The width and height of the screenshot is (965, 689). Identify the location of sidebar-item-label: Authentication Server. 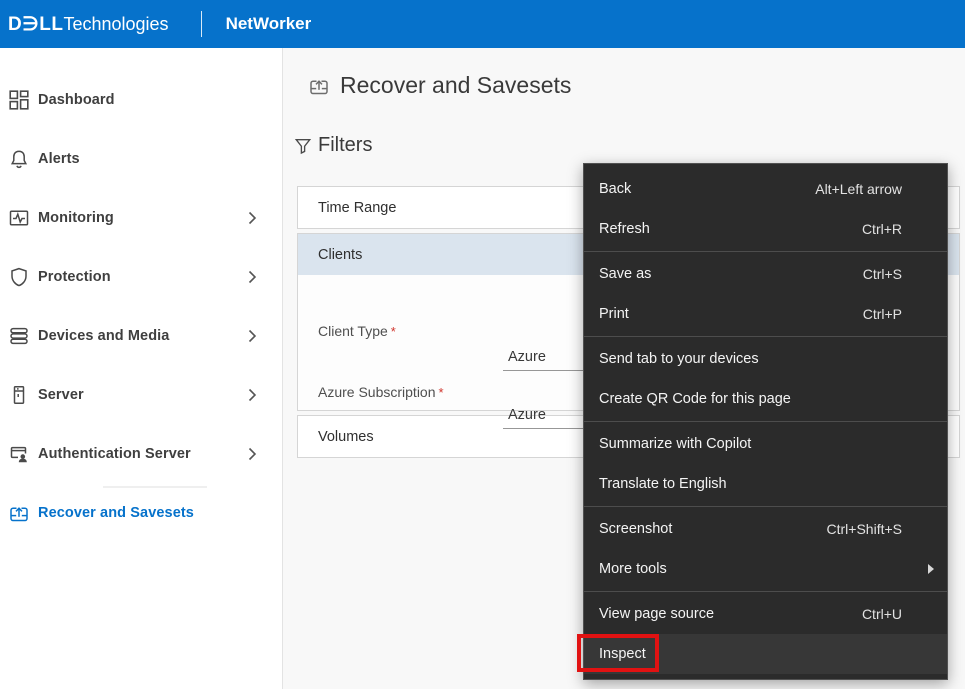
(114, 453).